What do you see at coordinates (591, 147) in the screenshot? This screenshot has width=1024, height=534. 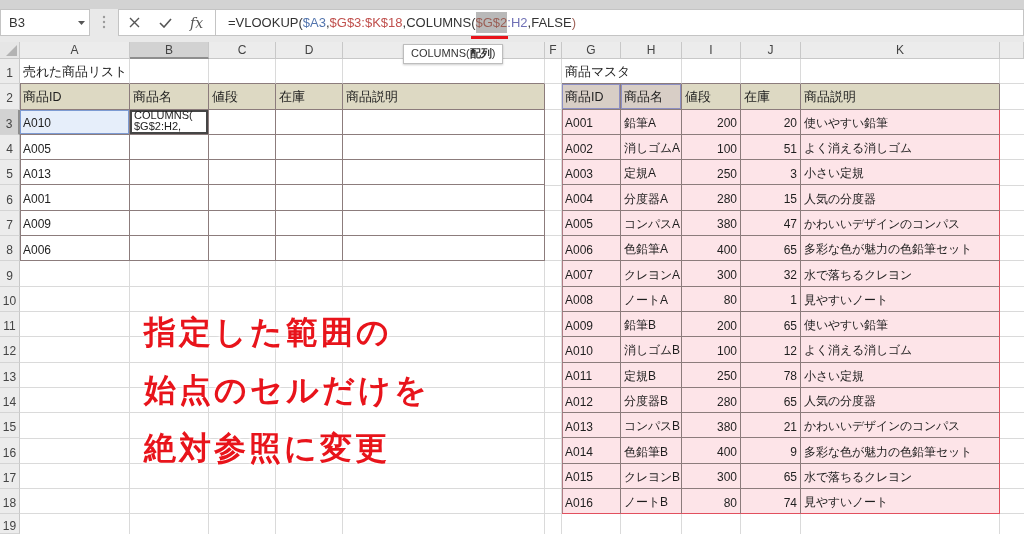 I see `table-cell: A002` at bounding box center [591, 147].